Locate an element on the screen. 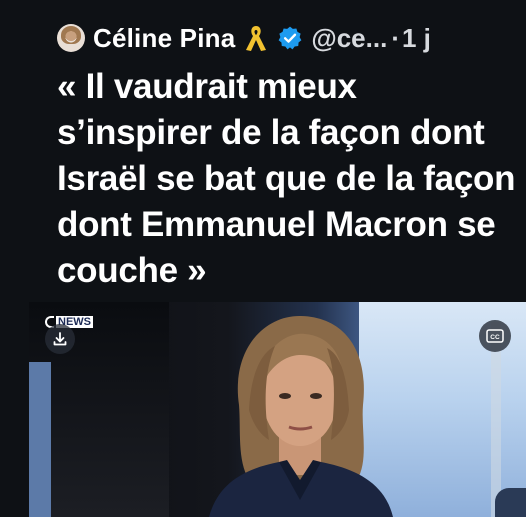  tweet-header: Céline Pina @ce... · 1 j is located at coordinates (272, 38).